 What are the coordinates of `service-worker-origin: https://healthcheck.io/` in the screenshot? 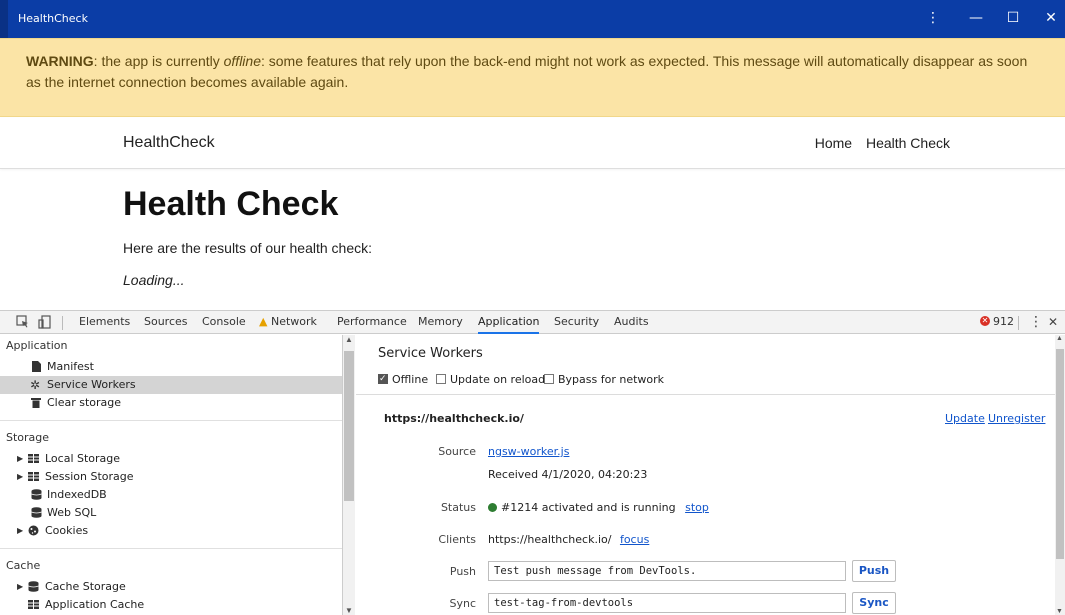 It's located at (454, 418).